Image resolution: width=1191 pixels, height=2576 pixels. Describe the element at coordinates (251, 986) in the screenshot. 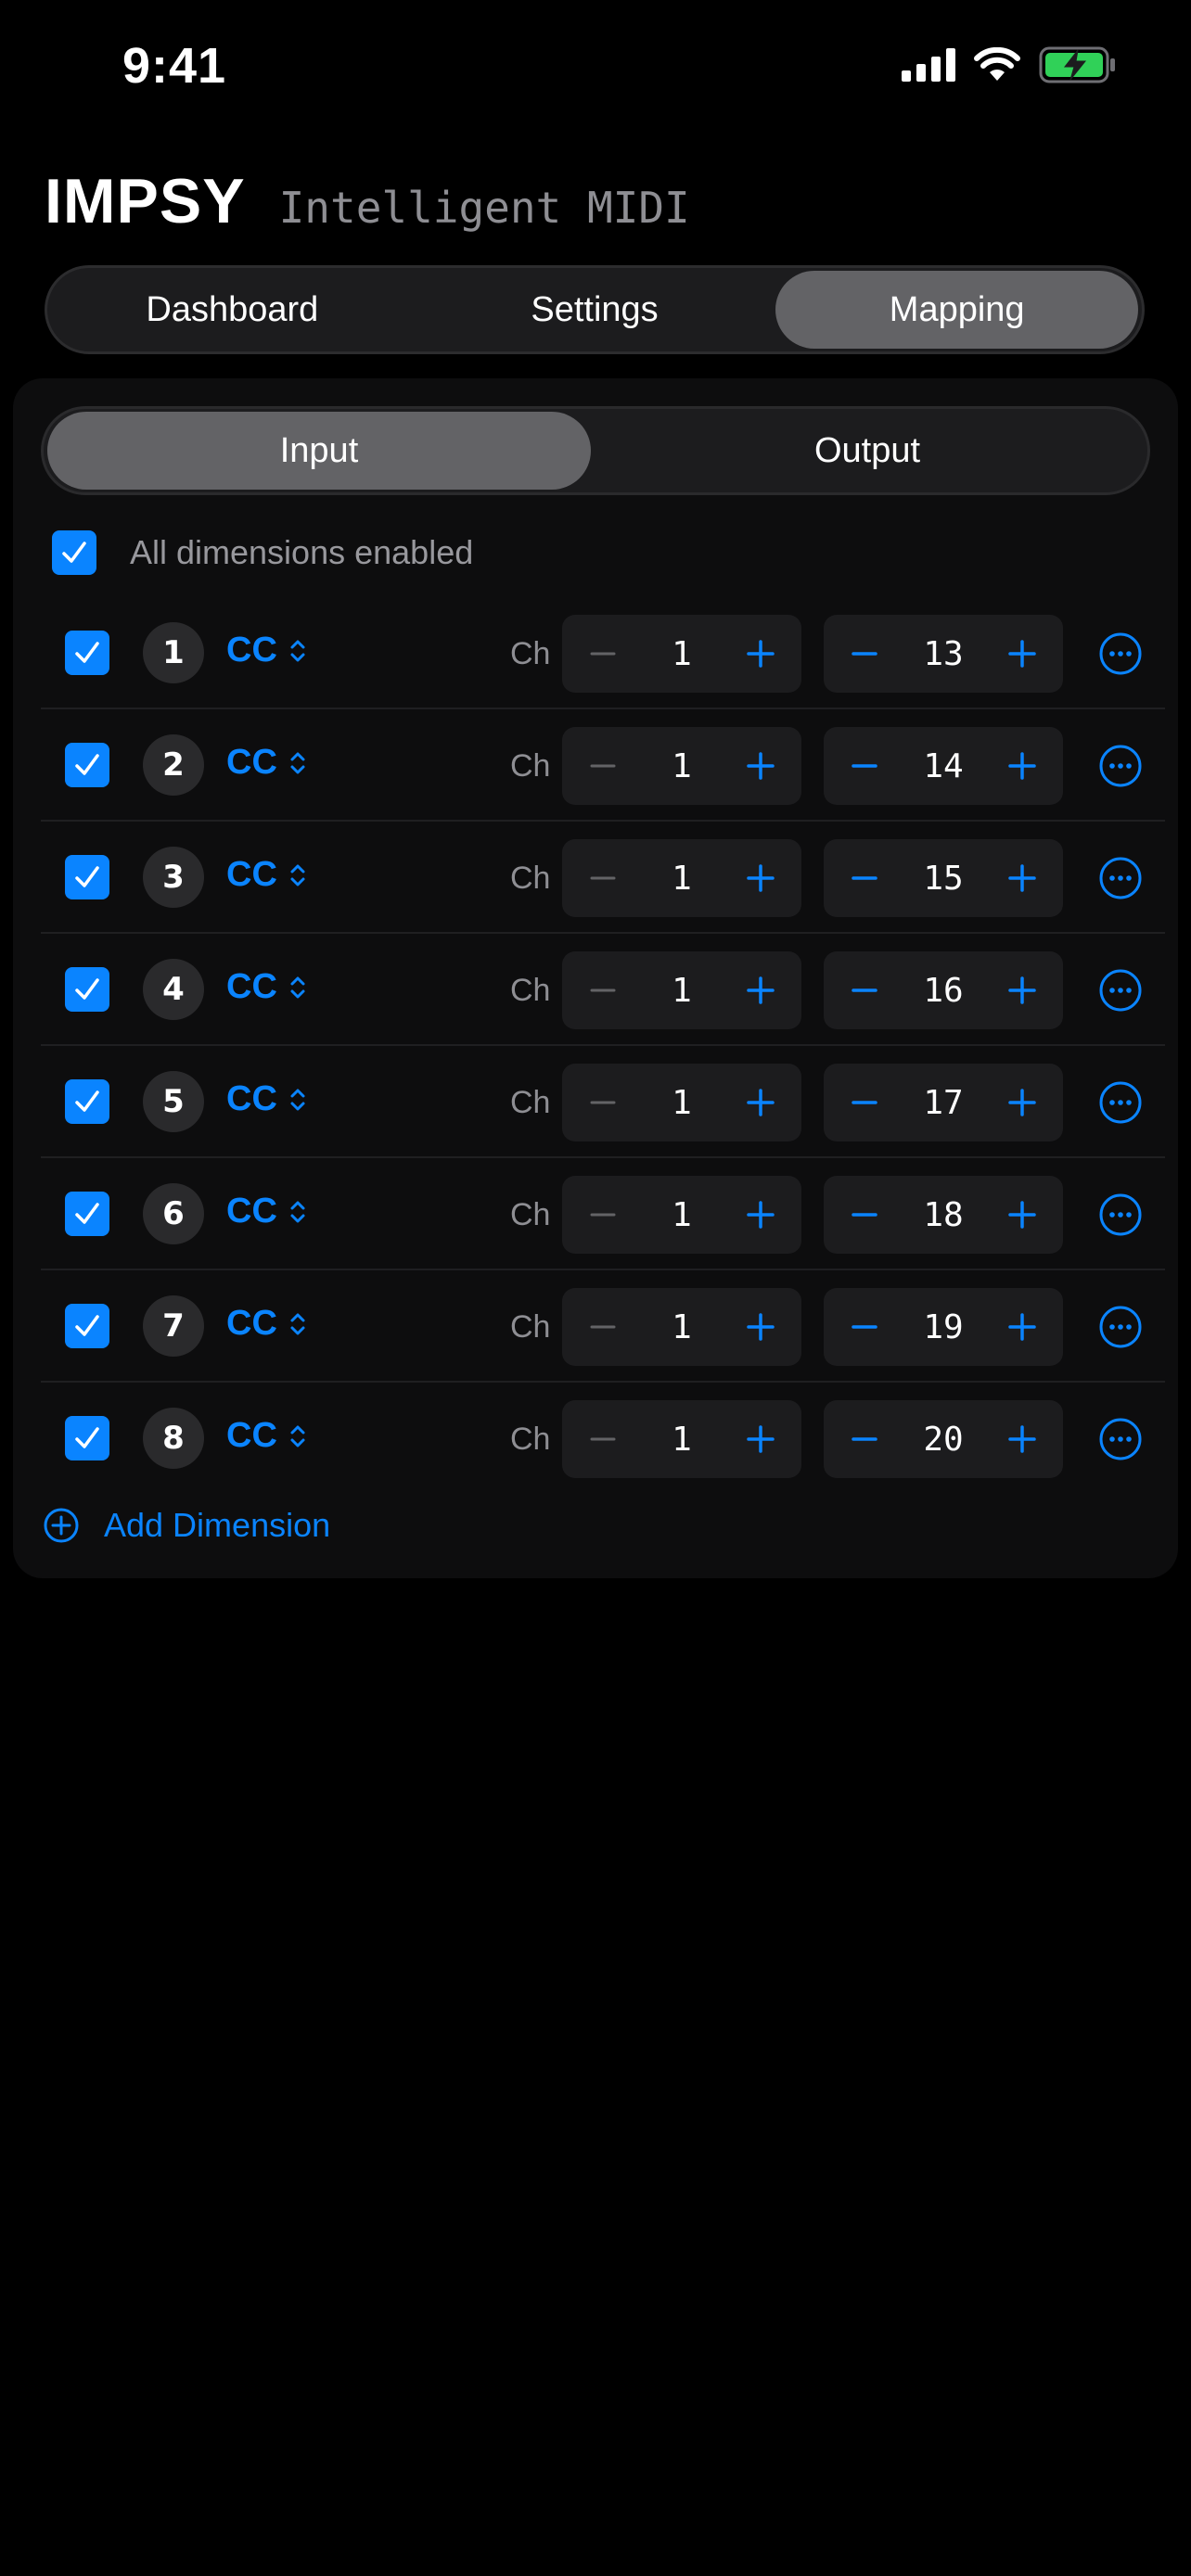

I see `message-type-label: CC` at that location.